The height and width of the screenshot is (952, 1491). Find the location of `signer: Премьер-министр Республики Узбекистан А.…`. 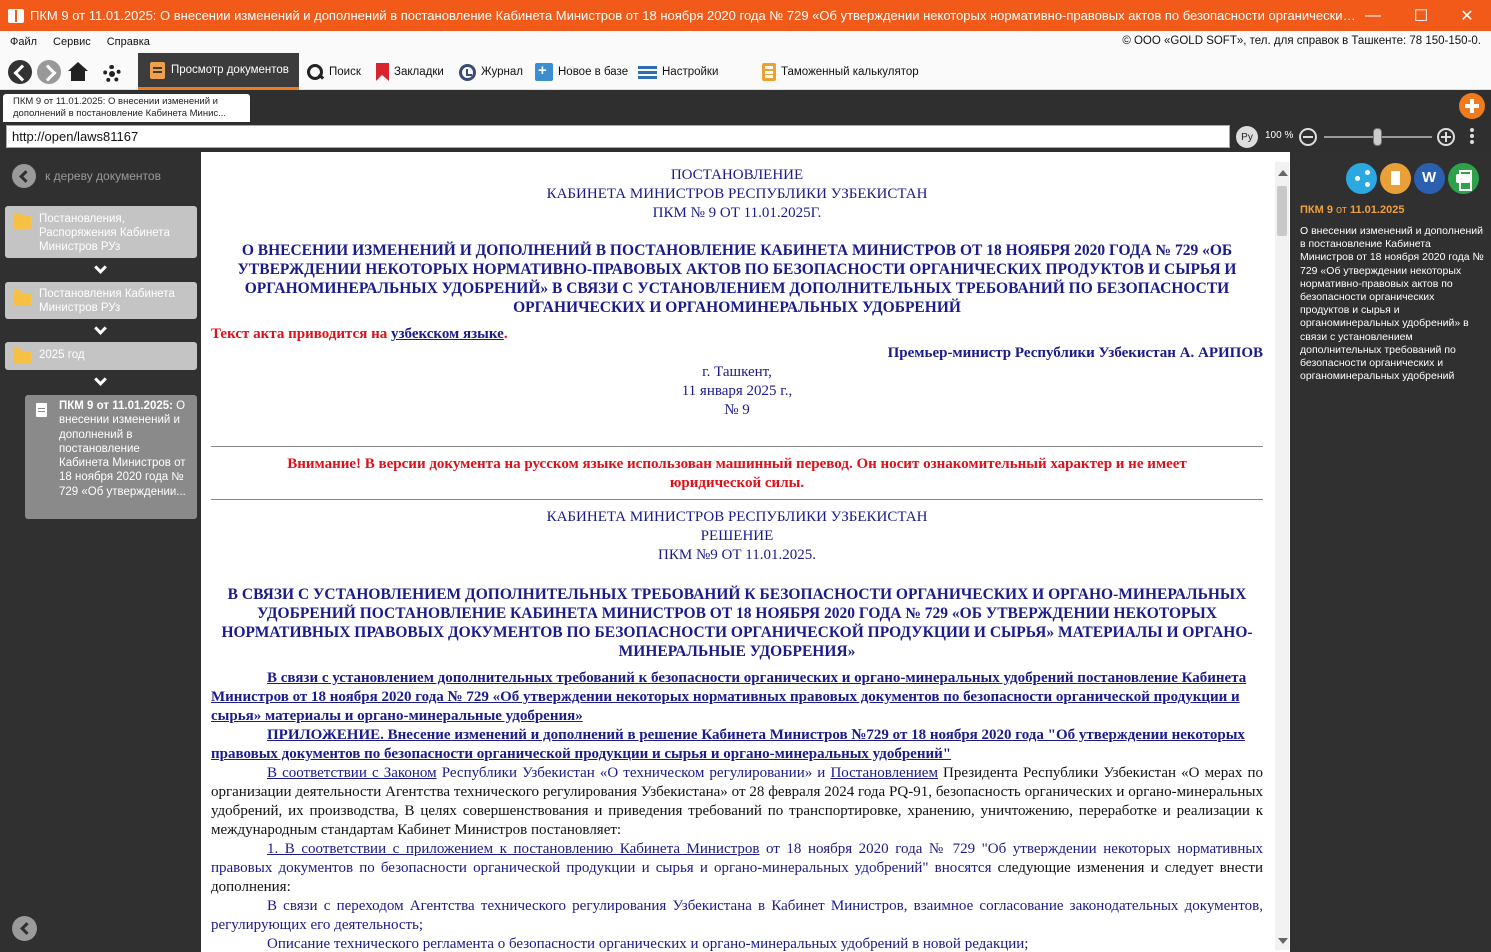

signer: Премьер-министр Республики Узбекистан А.… is located at coordinates (1075, 353).